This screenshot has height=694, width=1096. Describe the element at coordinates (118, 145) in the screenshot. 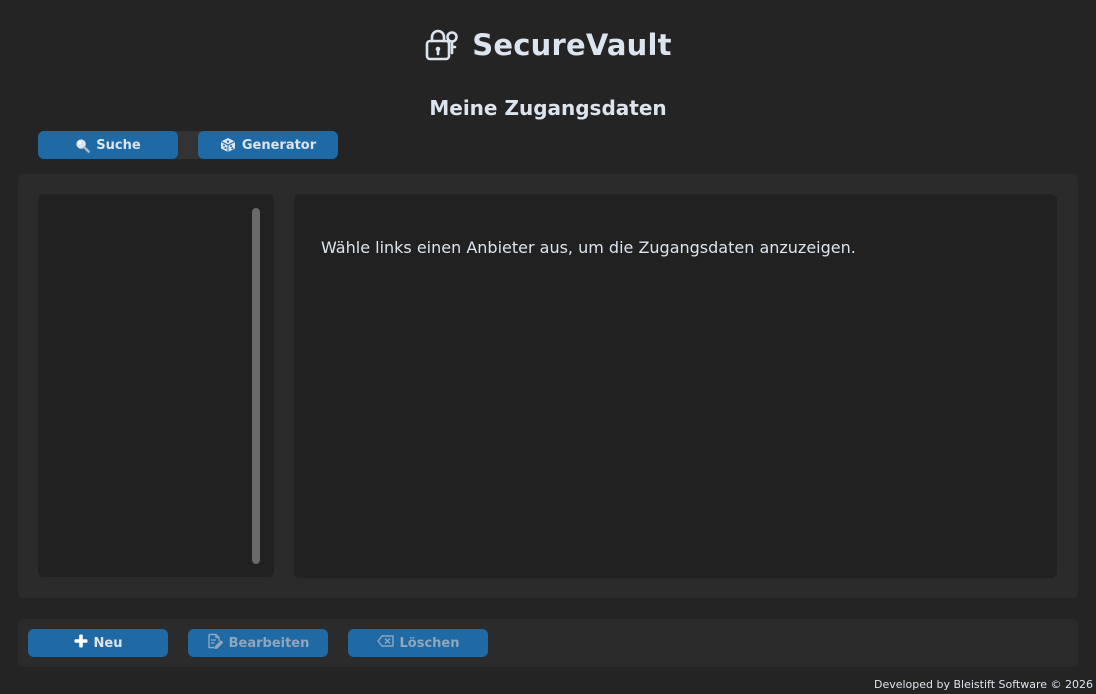

I see `tab-search-label: Suche` at that location.